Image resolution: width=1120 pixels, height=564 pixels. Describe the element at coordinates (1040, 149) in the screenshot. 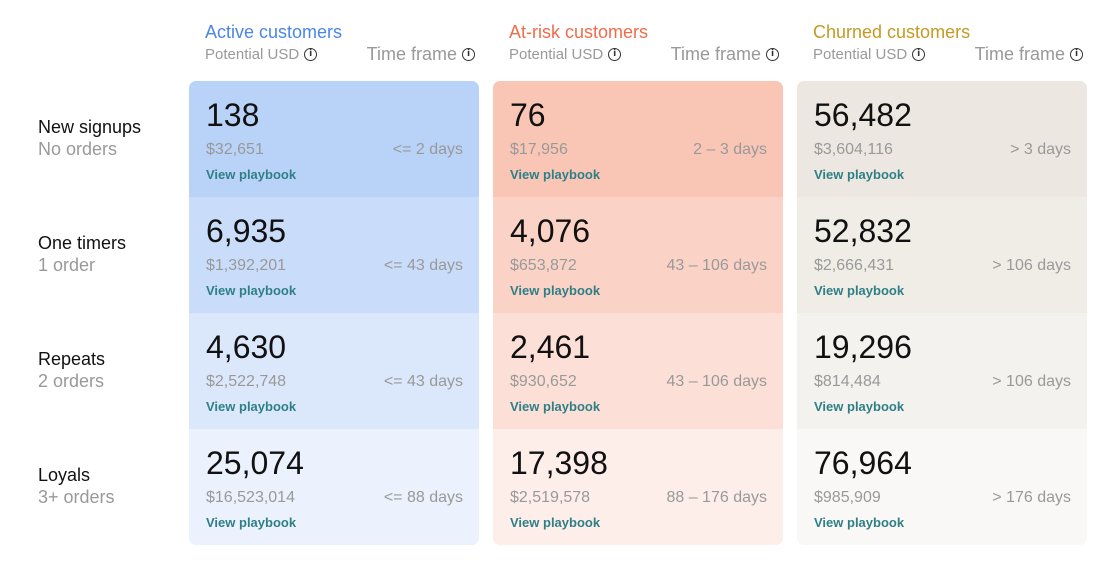

I see `time-frame-value: > 3 days` at that location.